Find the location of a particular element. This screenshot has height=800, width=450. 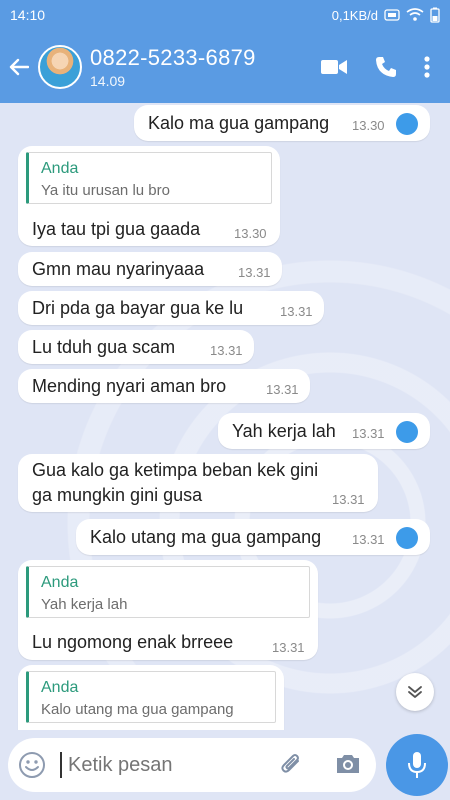

message-text-line1: Gua kalo ga ketimpa beban kek gini is located at coordinates (175, 470).